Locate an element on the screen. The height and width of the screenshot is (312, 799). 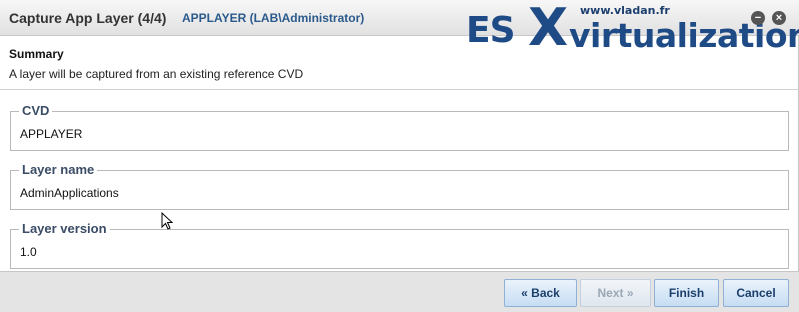
dialog-title: Capture App Layer (4/4) is located at coordinates (88, 18).